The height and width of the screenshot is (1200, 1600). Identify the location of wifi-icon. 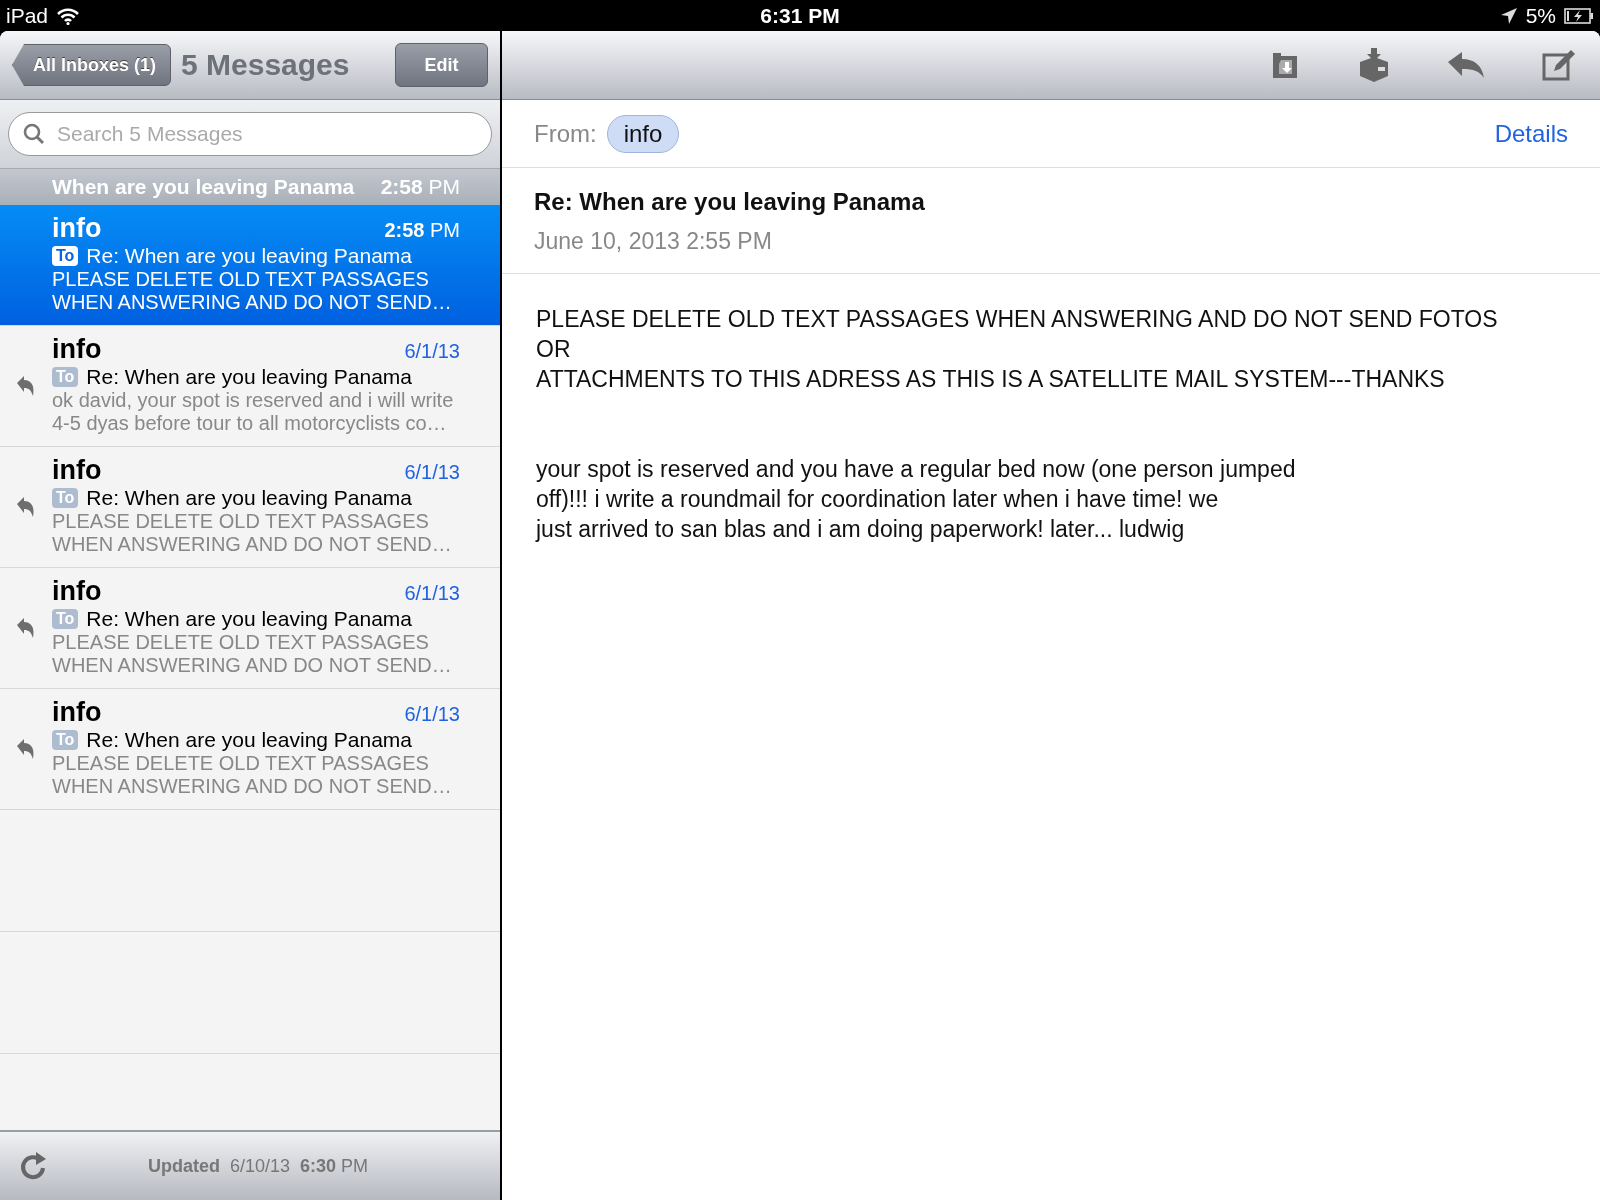
(68, 15).